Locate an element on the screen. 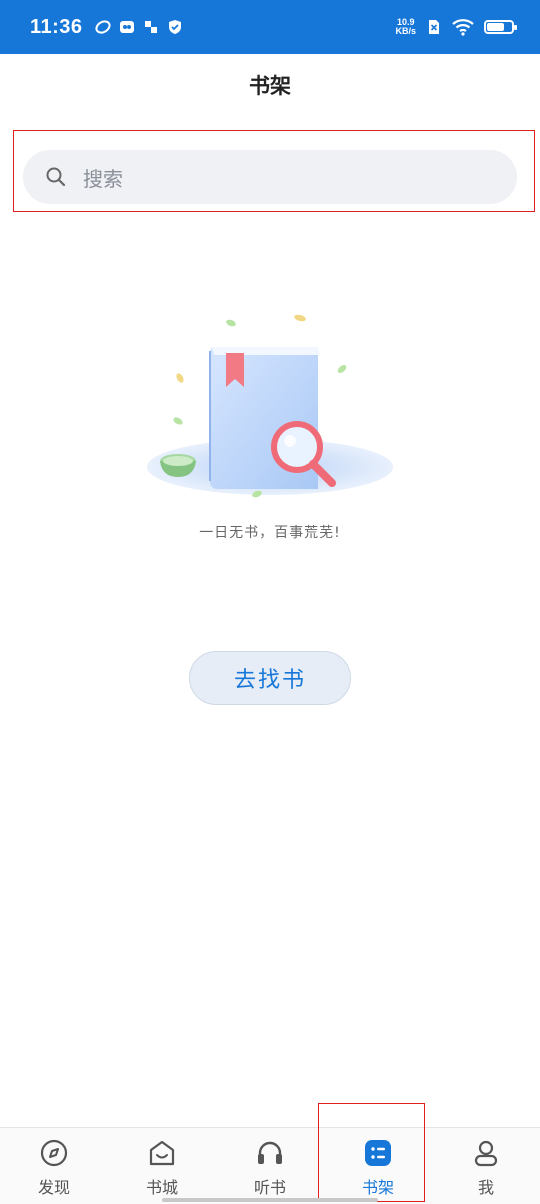 The width and height of the screenshot is (540, 1204). tab-label: 书城 is located at coordinates (161, 1187).